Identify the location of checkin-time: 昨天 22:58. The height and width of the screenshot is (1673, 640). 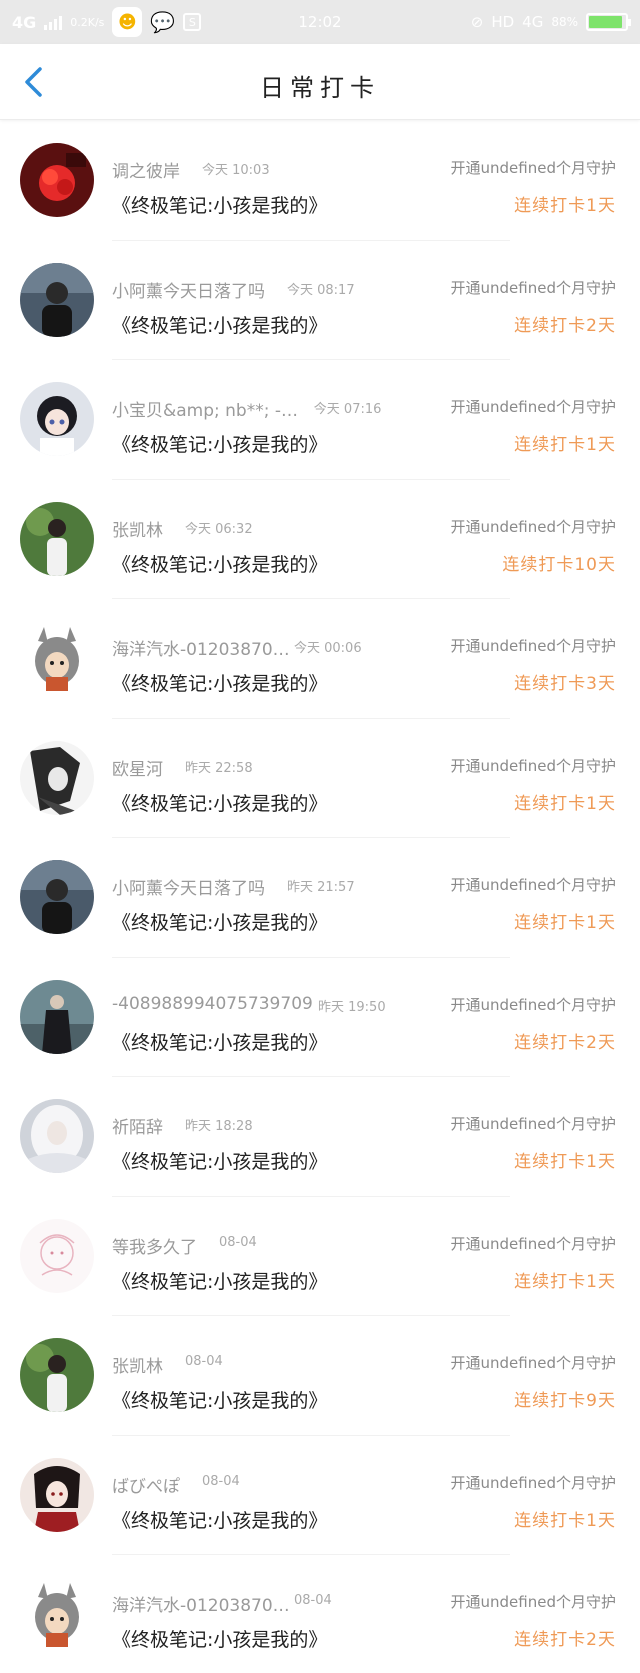
(219, 768).